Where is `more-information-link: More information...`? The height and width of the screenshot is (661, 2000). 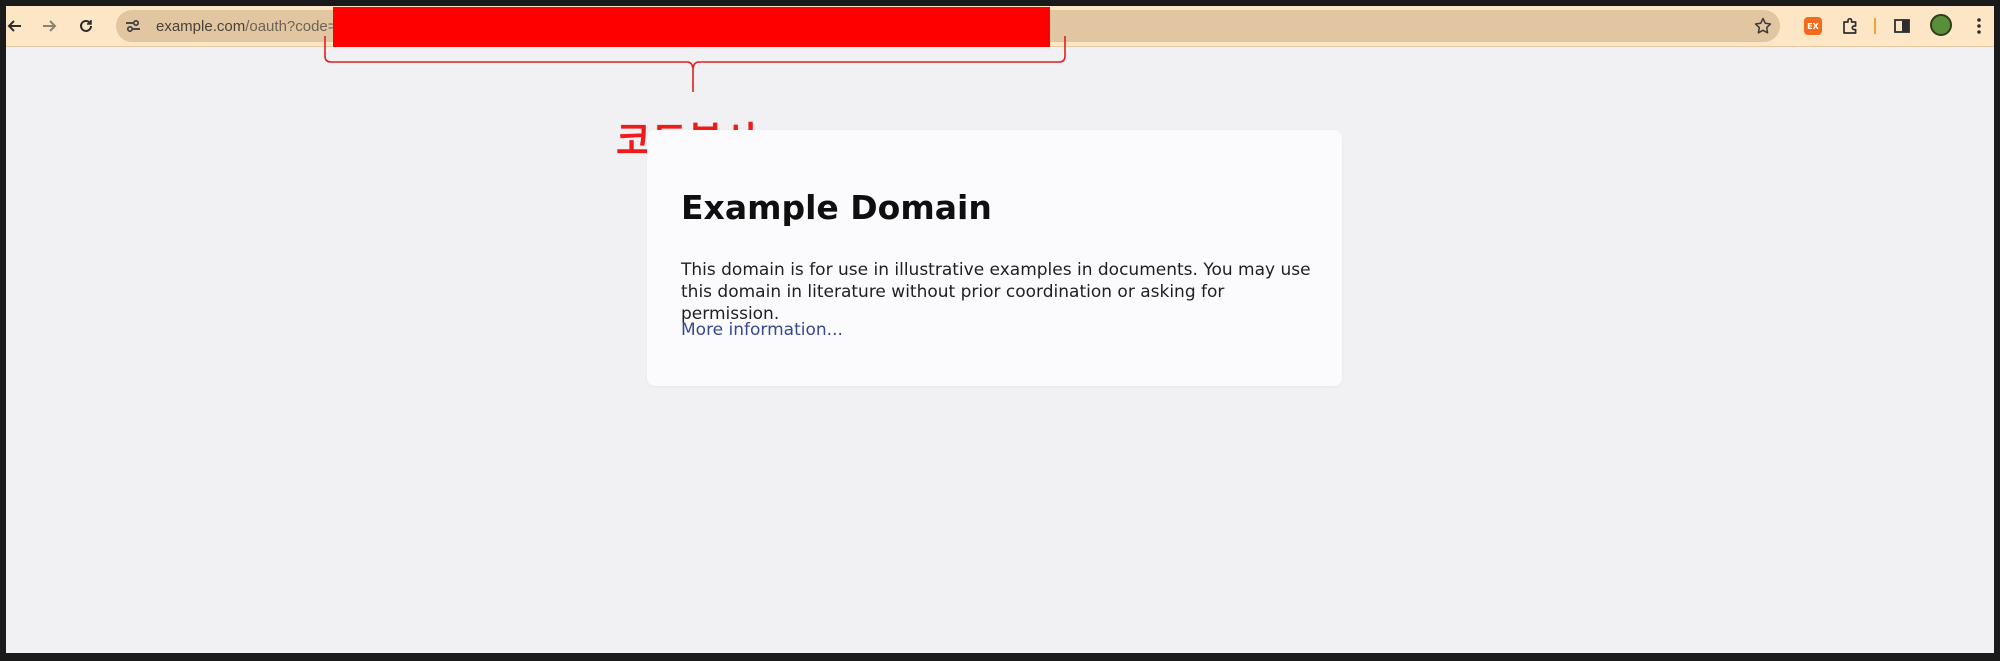 more-information-link: More information... is located at coordinates (762, 330).